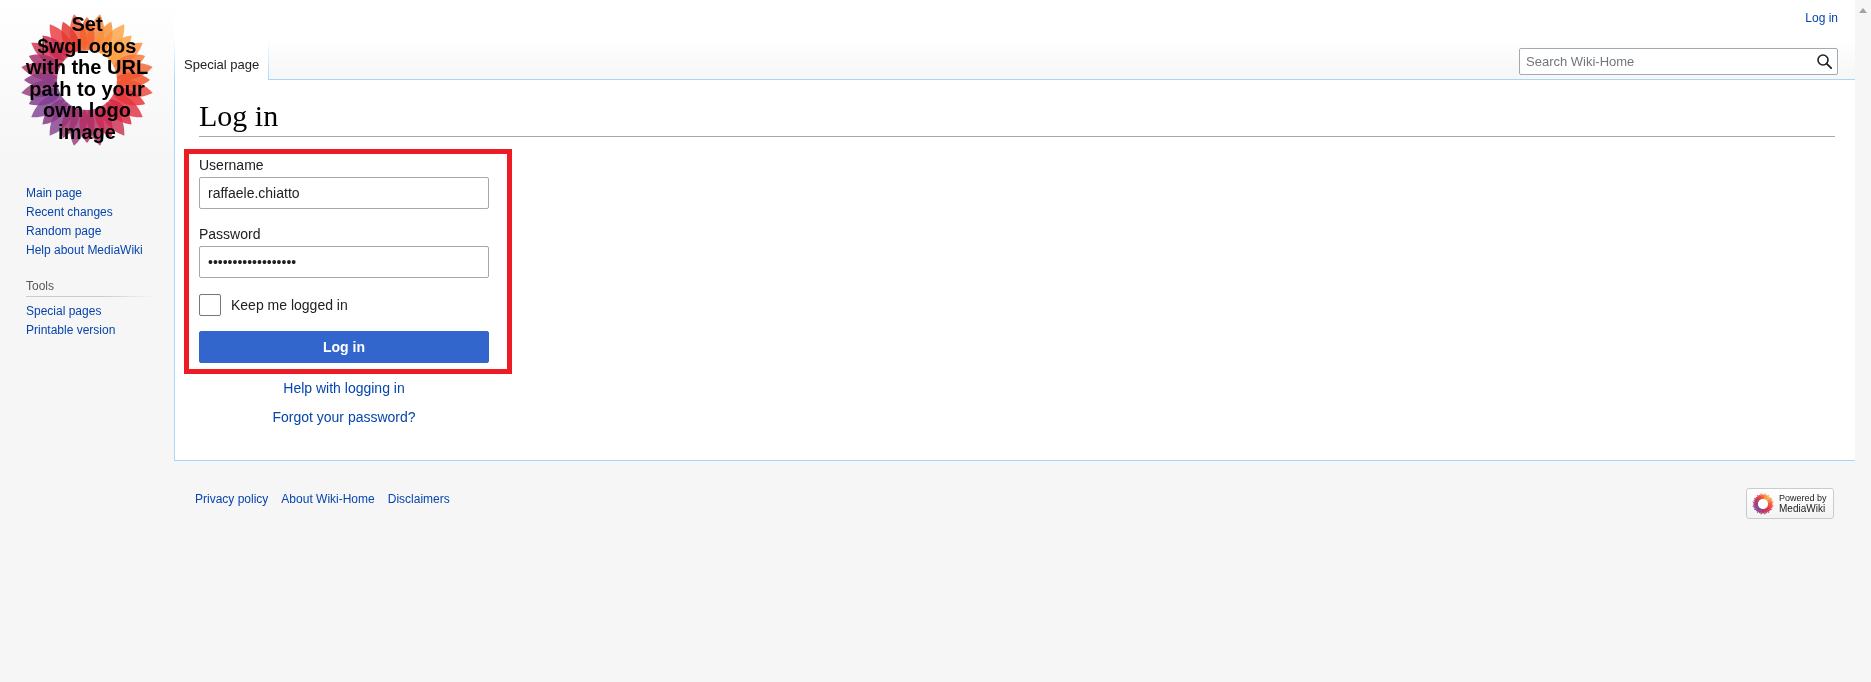 The image size is (1871, 682). What do you see at coordinates (232, 499) in the screenshot?
I see `footer-link: Privacy policy` at bounding box center [232, 499].